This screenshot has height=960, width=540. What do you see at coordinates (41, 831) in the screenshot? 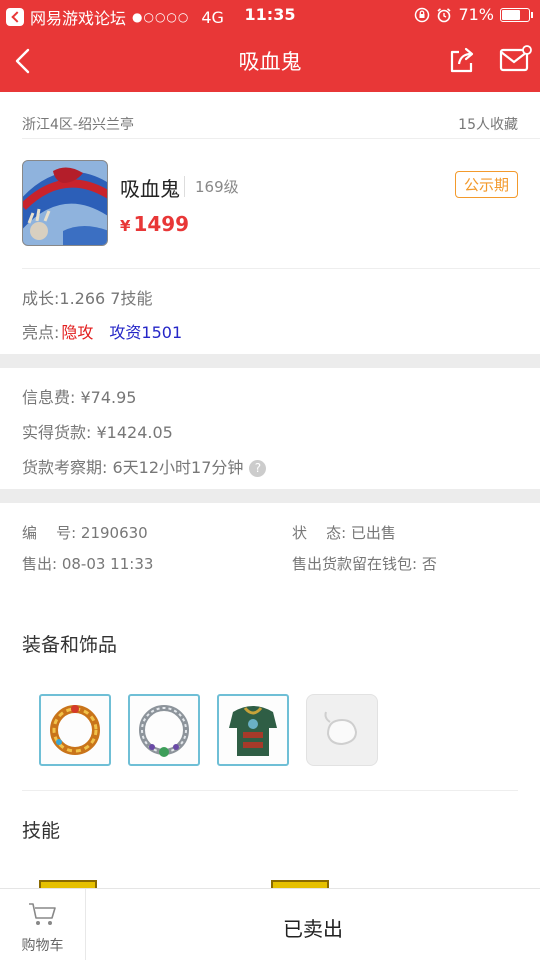
I see `skills-section-title: 技能` at bounding box center [41, 831].